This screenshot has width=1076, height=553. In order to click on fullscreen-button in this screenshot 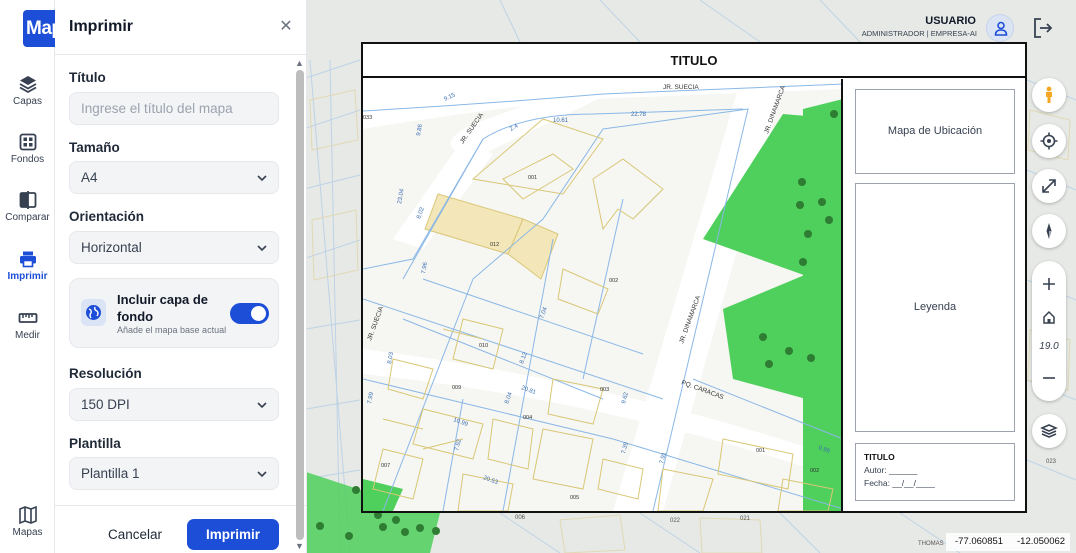, I will do `click(1049, 186)`.